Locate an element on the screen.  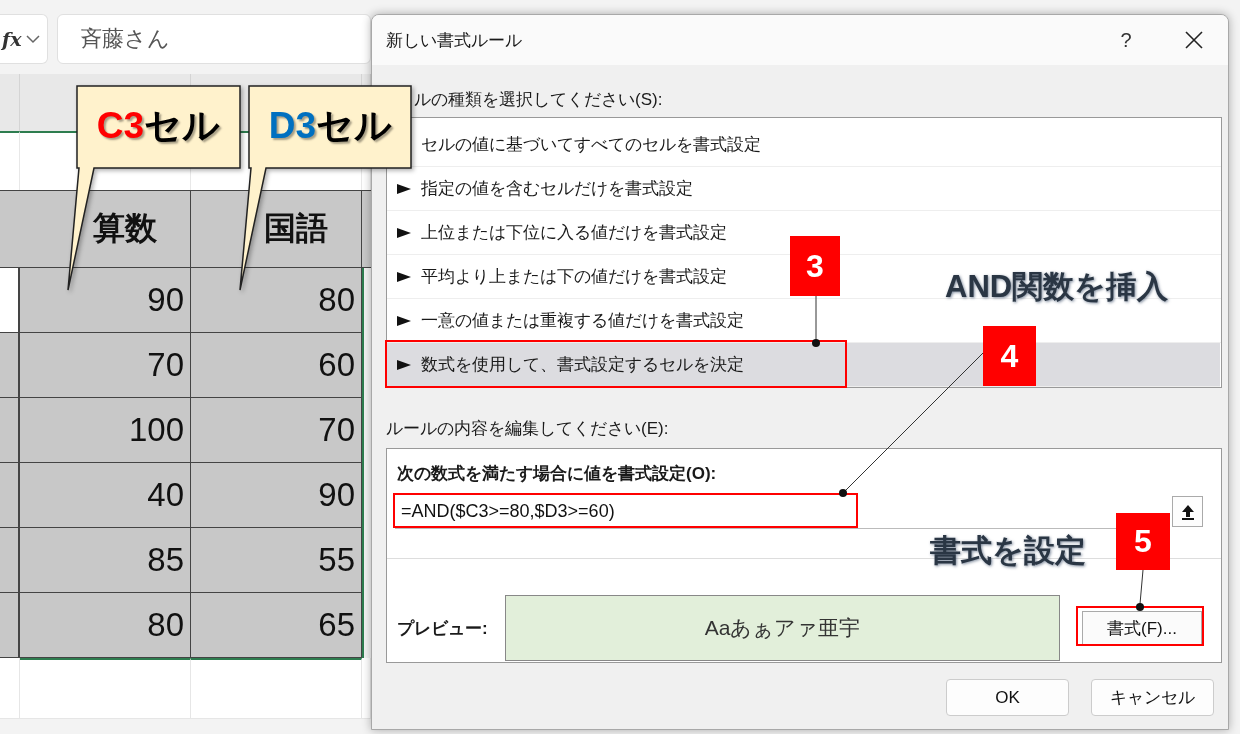
dialog-title: 新しい書式ルール is located at coordinates (454, 40).